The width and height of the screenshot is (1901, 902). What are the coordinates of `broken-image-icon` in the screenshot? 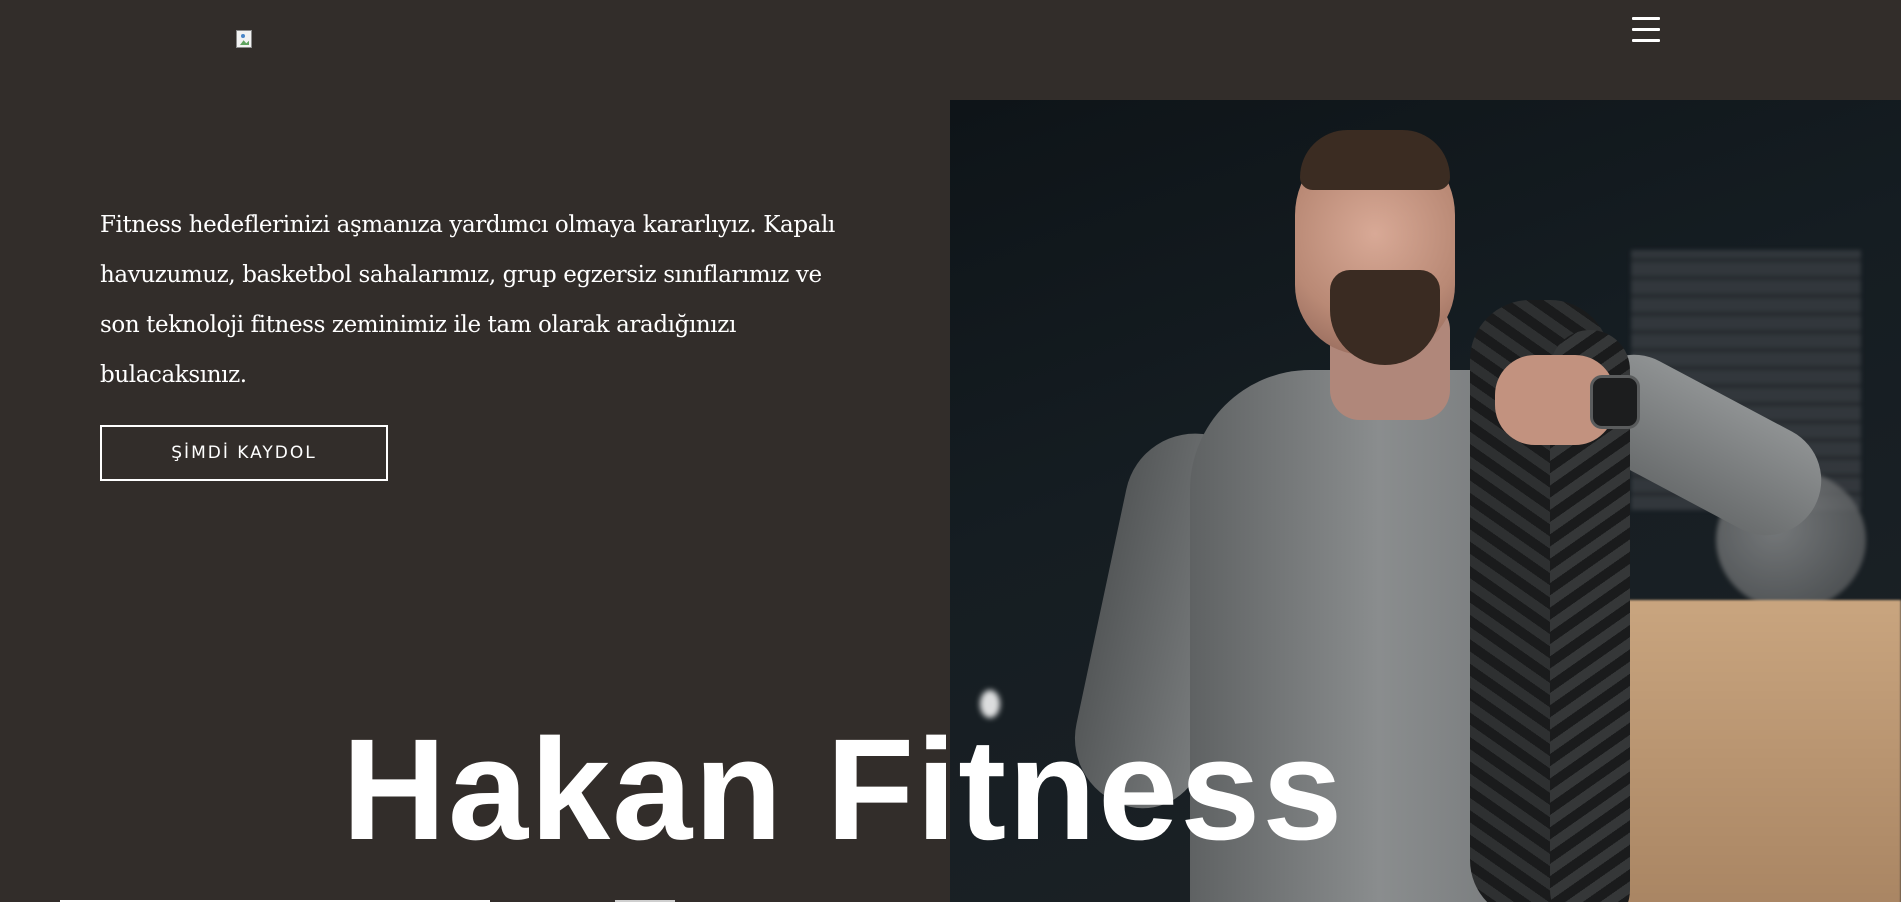 It's located at (244, 39).